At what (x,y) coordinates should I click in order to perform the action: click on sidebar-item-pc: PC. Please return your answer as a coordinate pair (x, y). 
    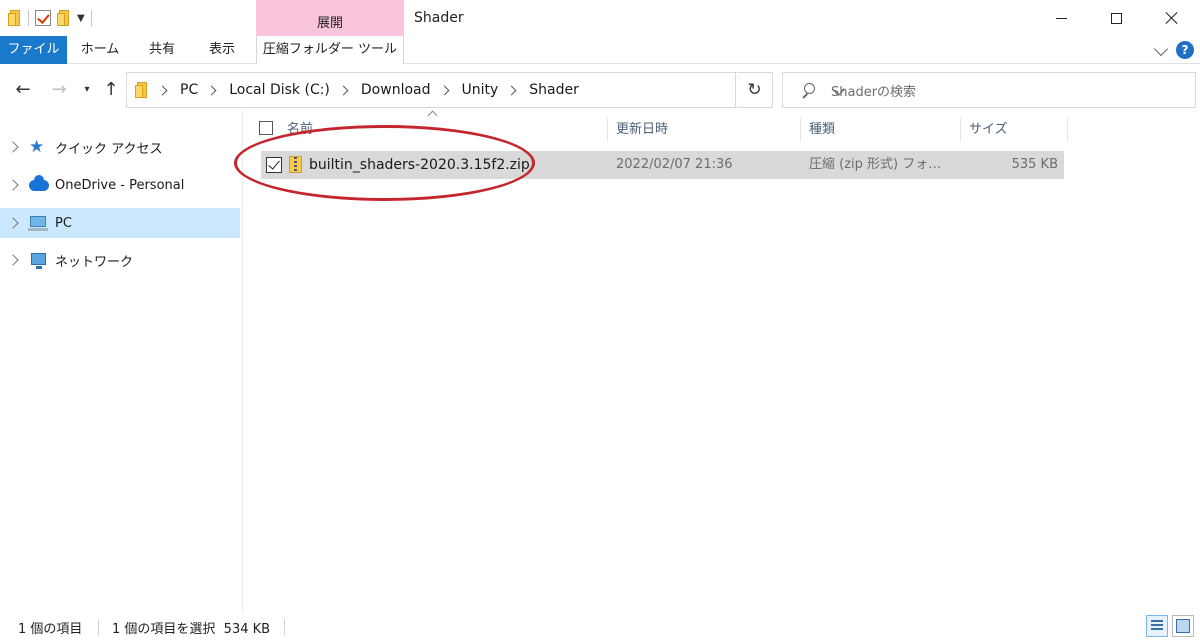
    Looking at the image, I should click on (120, 223).